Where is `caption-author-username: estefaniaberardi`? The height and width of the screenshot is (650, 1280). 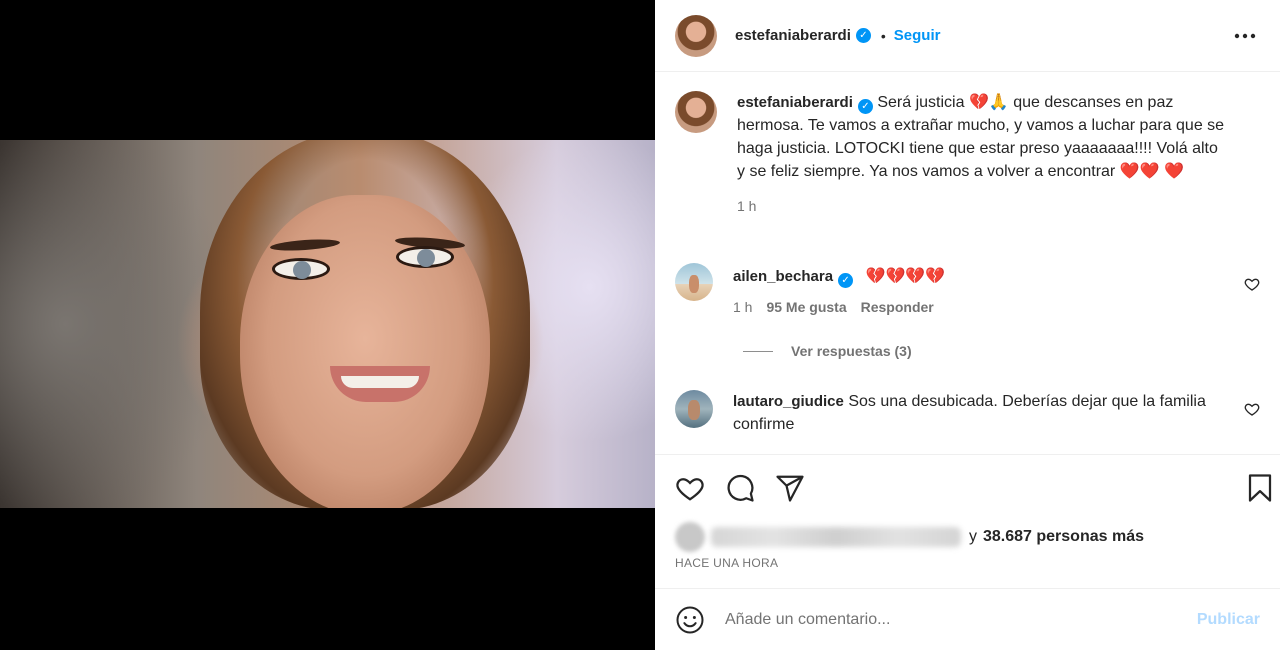
caption-author-username: estefaniaberardi is located at coordinates (795, 102).